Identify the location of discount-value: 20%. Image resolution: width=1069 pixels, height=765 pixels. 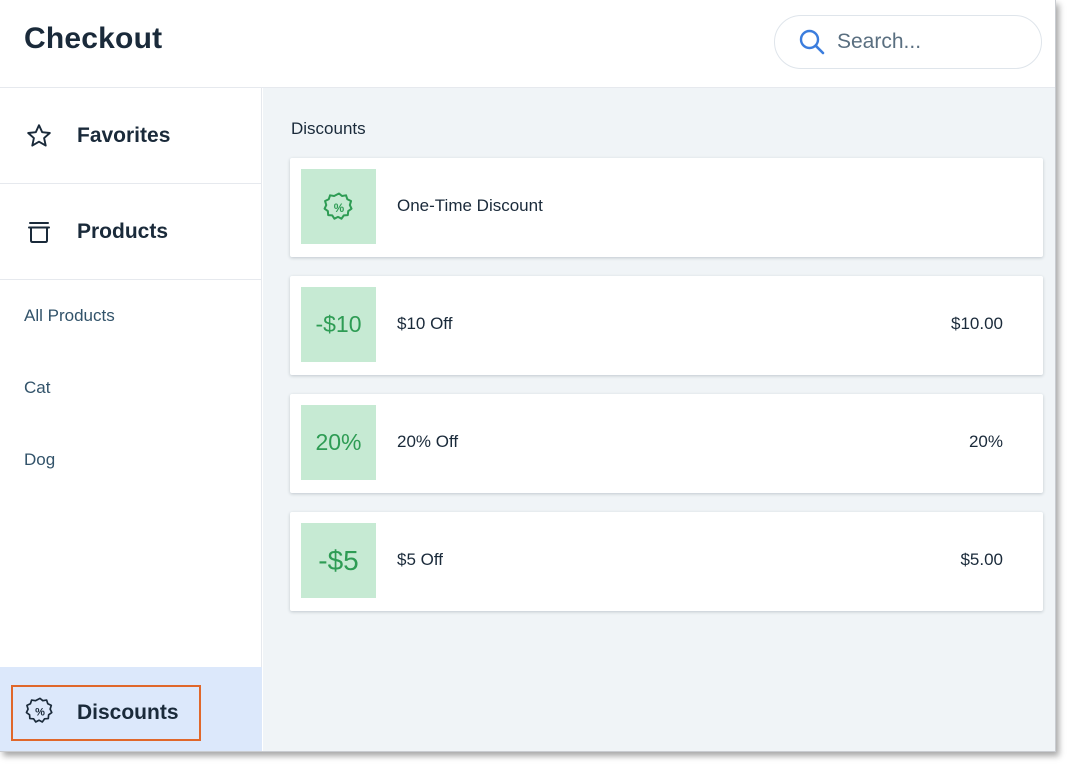
(985, 441).